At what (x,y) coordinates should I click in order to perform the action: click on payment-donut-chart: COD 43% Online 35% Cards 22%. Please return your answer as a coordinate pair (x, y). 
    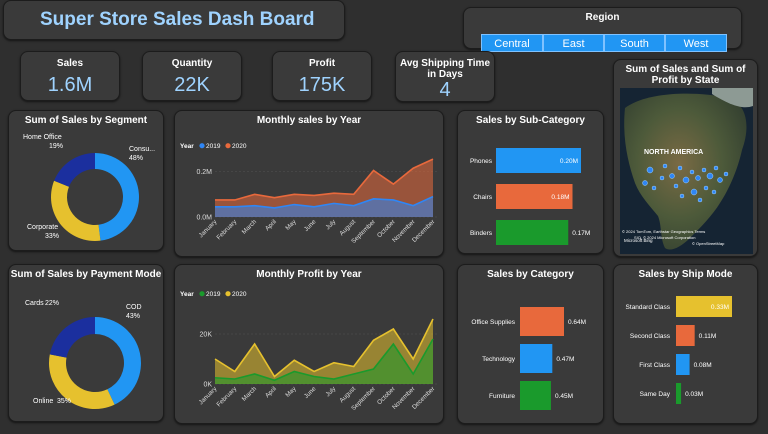
    Looking at the image, I should click on (87, 354).